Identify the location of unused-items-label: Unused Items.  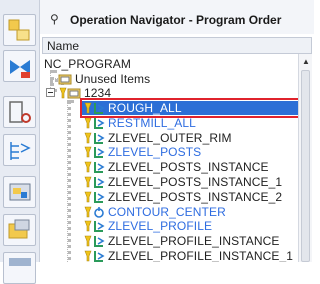
(113, 79).